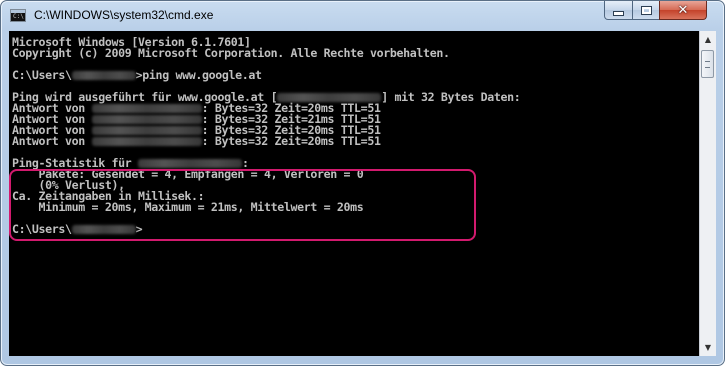  I want to click on console-text: C:\Users\, so click(42, 75).